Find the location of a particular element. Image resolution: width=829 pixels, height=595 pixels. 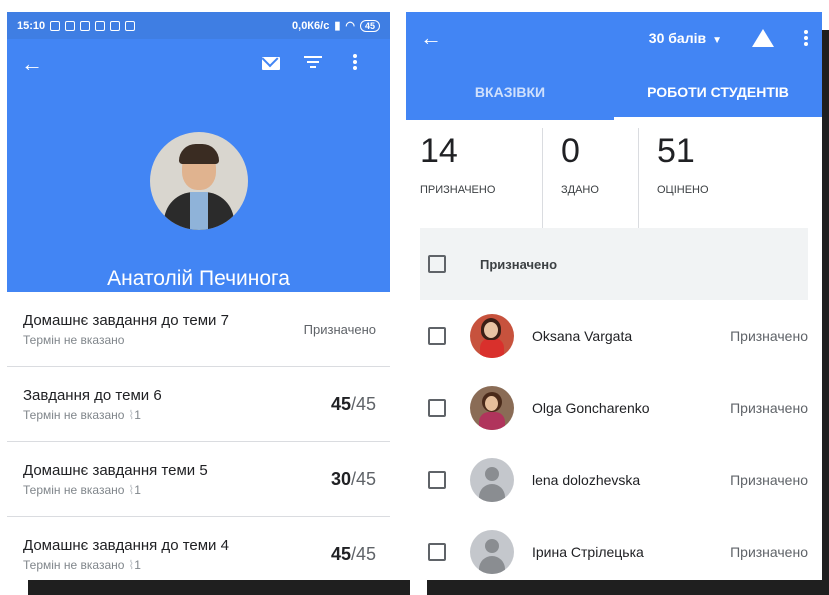

group-header: Призначено is located at coordinates (614, 264).